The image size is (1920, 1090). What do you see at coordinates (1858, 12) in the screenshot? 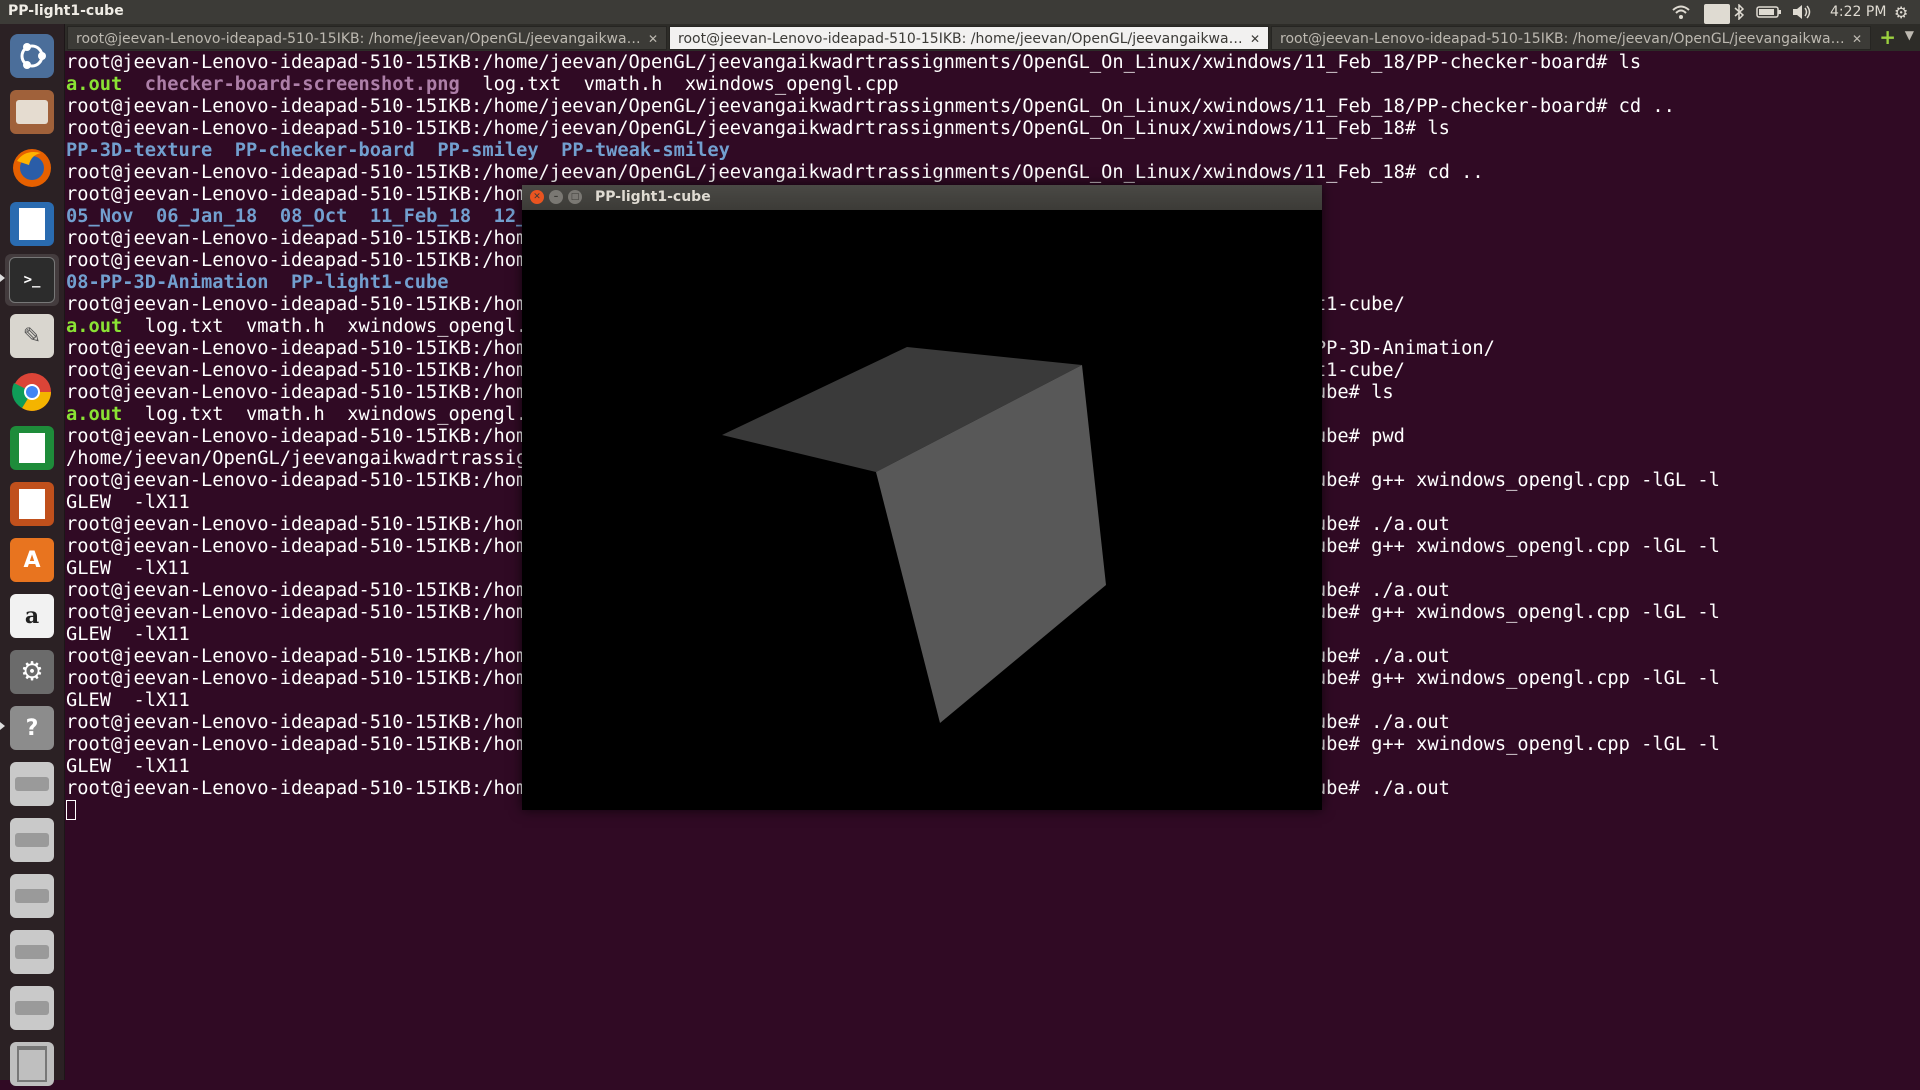
I see `clock: 4:22 PM` at bounding box center [1858, 12].